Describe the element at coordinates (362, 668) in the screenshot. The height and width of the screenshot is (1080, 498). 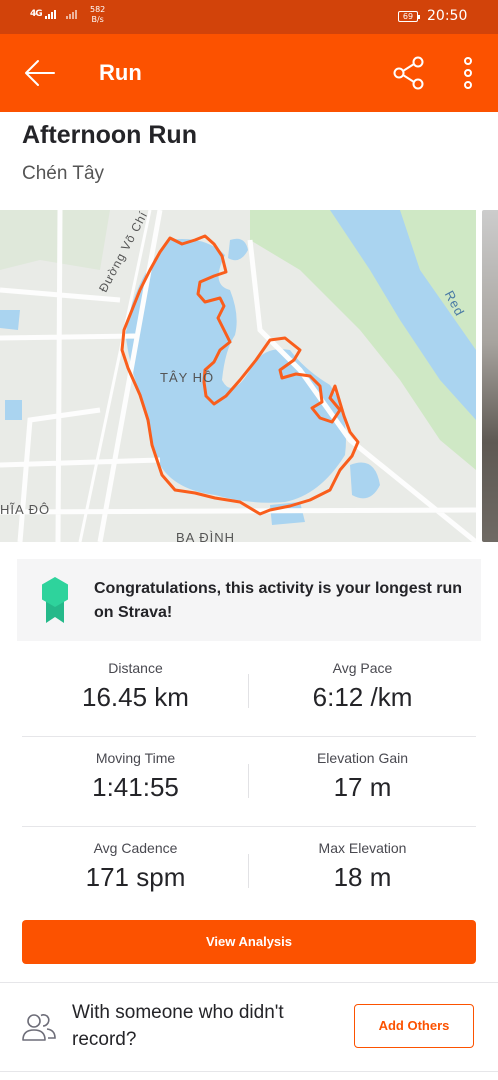
I see `stat-label: Avg Pace` at that location.